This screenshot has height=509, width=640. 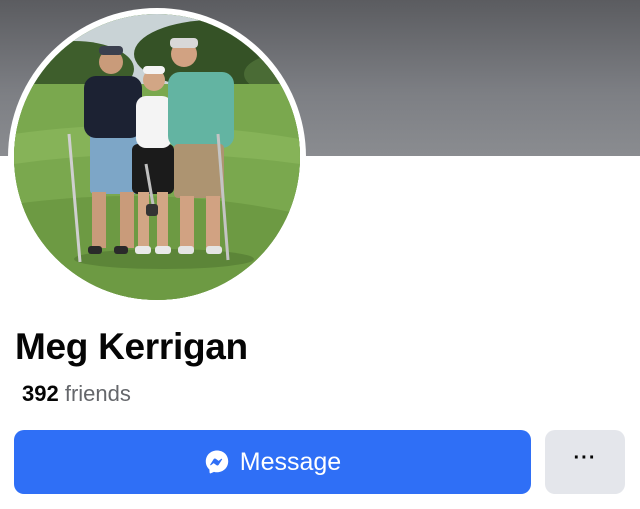 I want to click on more-options-button: ···, so click(x=585, y=462).